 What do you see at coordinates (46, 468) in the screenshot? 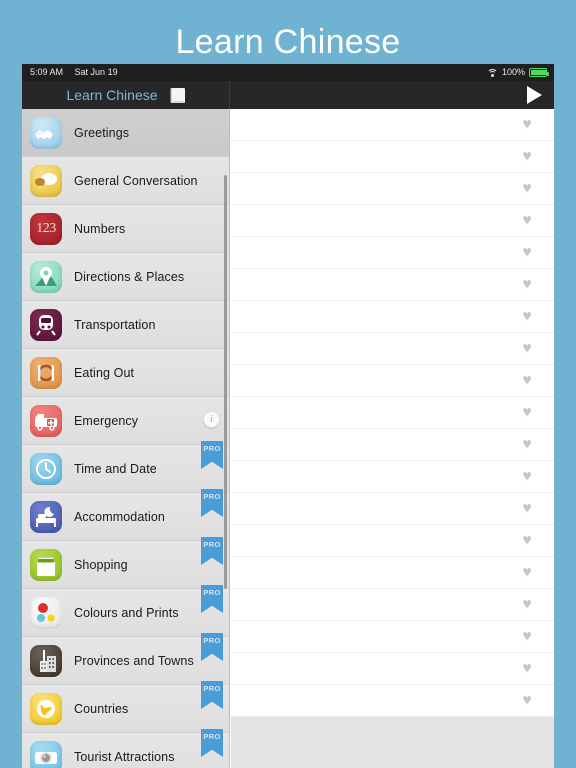
I see `clock-icon` at bounding box center [46, 468].